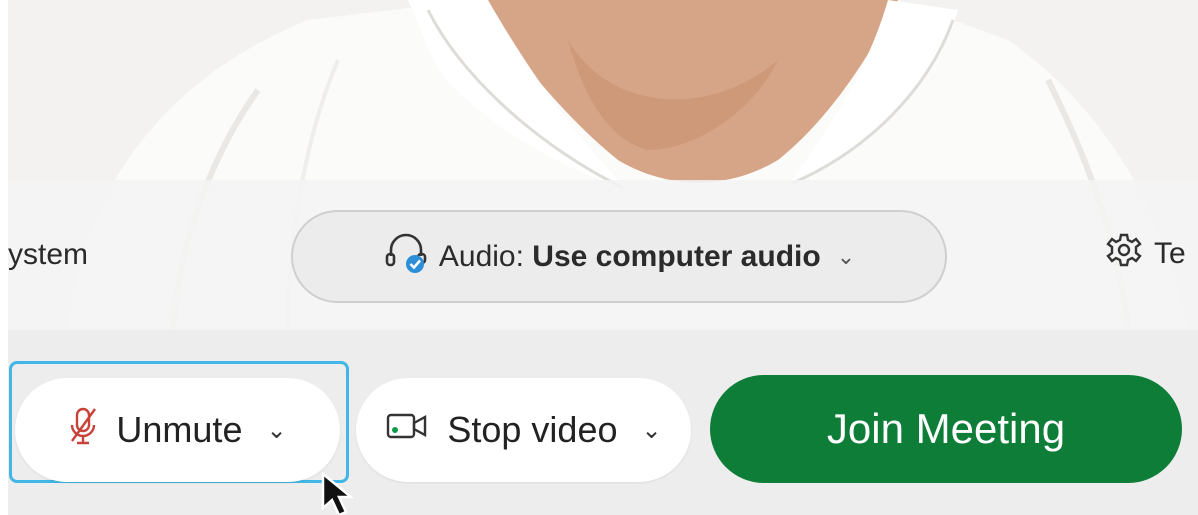 This screenshot has width=1198, height=515. What do you see at coordinates (1170, 253) in the screenshot?
I see `test-settings-label: Te` at bounding box center [1170, 253].